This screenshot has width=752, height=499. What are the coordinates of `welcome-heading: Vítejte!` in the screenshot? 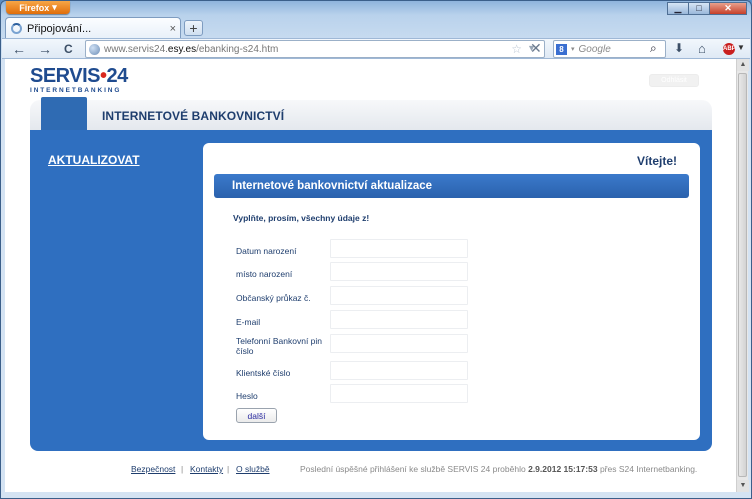 It's located at (656, 161).